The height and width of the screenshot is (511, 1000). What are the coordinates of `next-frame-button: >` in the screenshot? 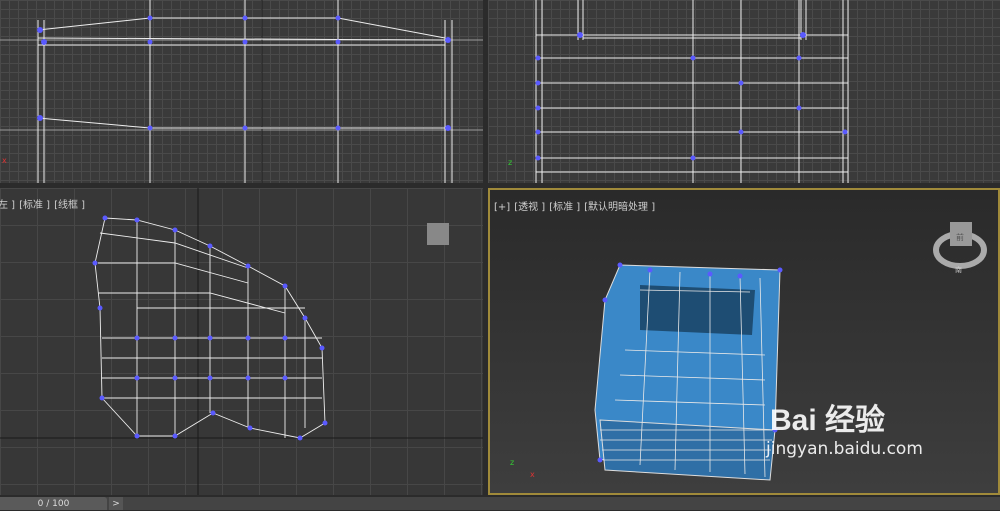 It's located at (116, 503).